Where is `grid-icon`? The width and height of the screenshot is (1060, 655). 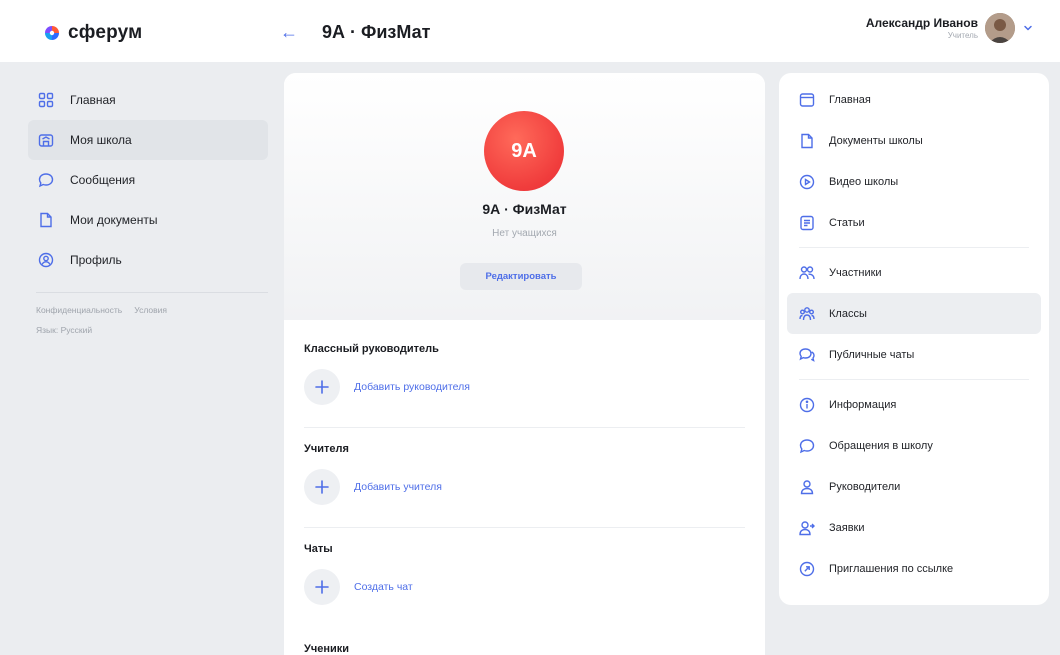
grid-icon is located at coordinates (46, 100).